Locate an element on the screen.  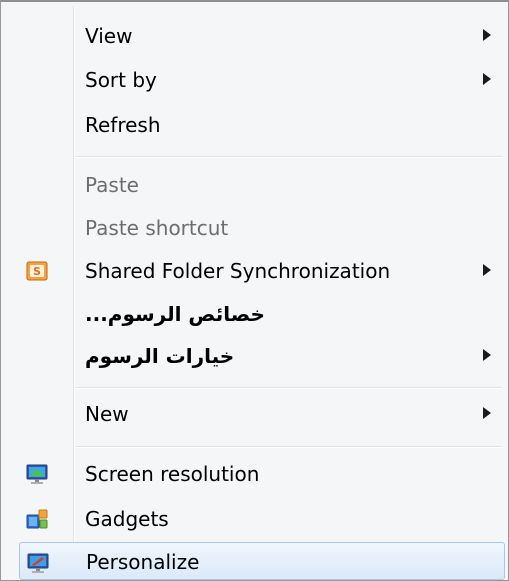
menu-item-view: View is located at coordinates (262, 36).